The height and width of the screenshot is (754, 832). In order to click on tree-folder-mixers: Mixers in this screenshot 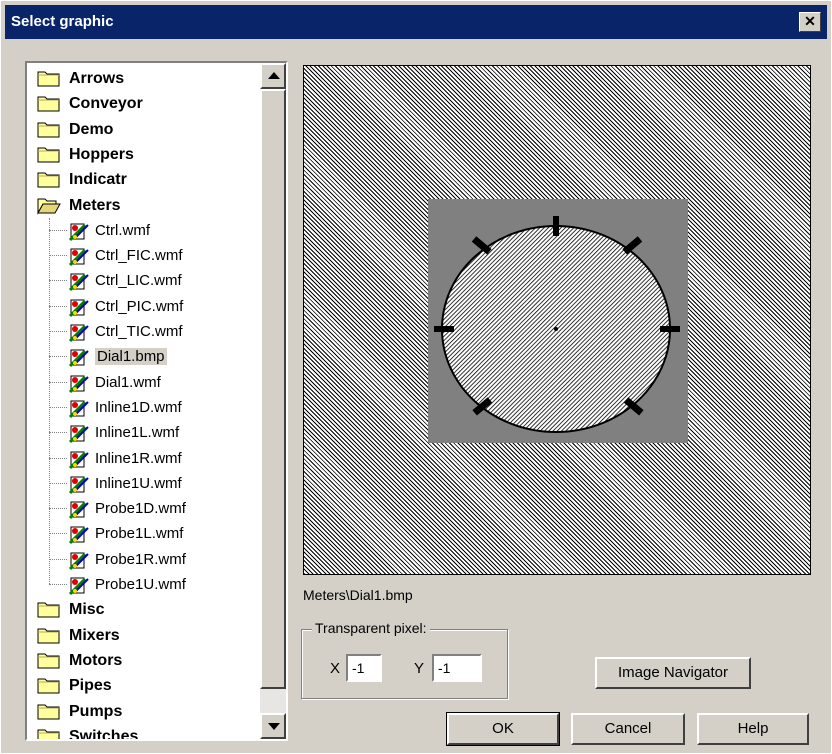, I will do `click(78, 635)`.